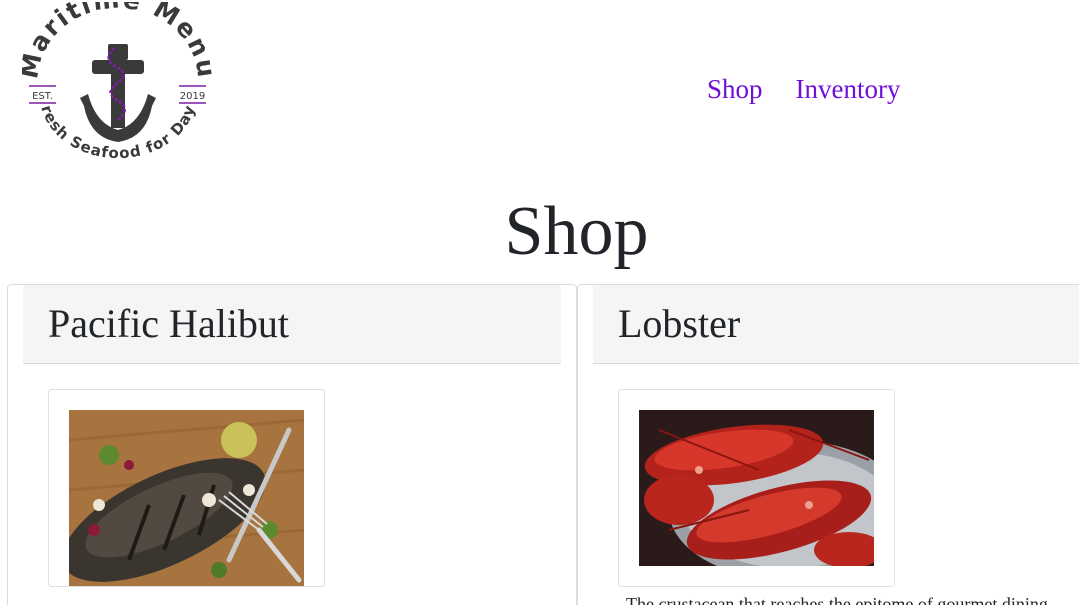  I want to click on product-title: Pacific Halibut, so click(169, 323).